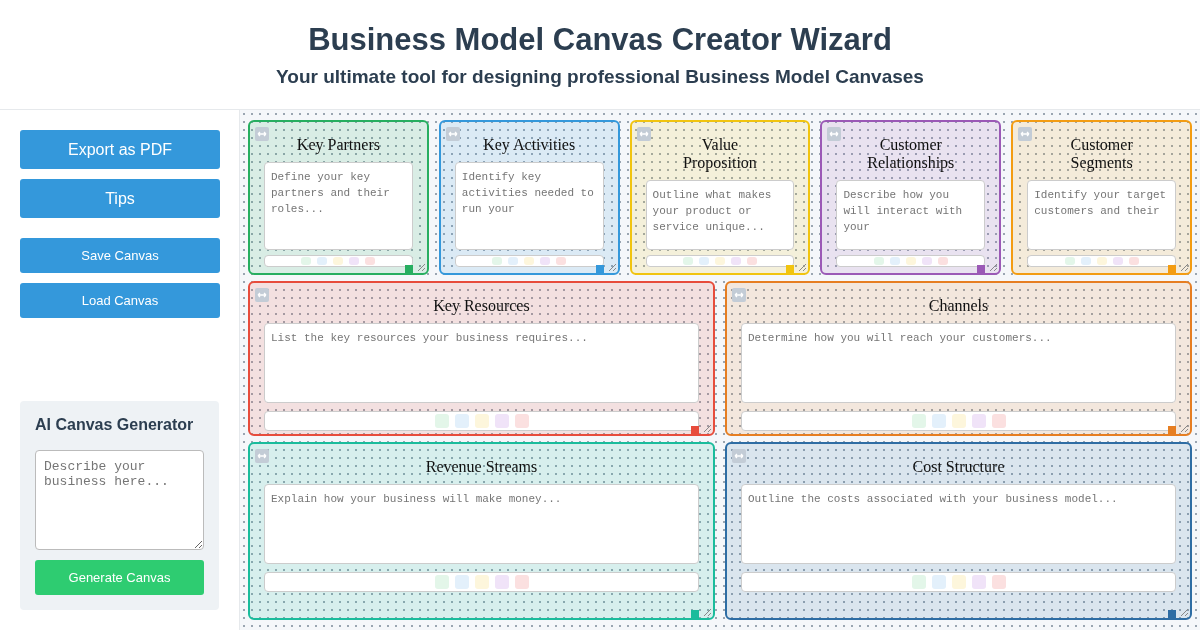 The height and width of the screenshot is (630, 1200). Describe the element at coordinates (1101, 154) in the screenshot. I see `block-title: Customer Segments` at that location.